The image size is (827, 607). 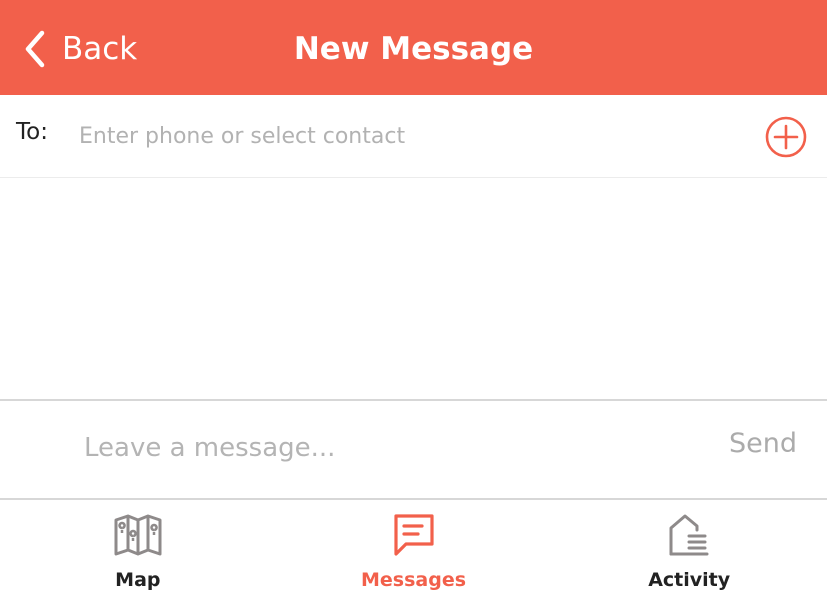 What do you see at coordinates (138, 535) in the screenshot?
I see `map-icon` at bounding box center [138, 535].